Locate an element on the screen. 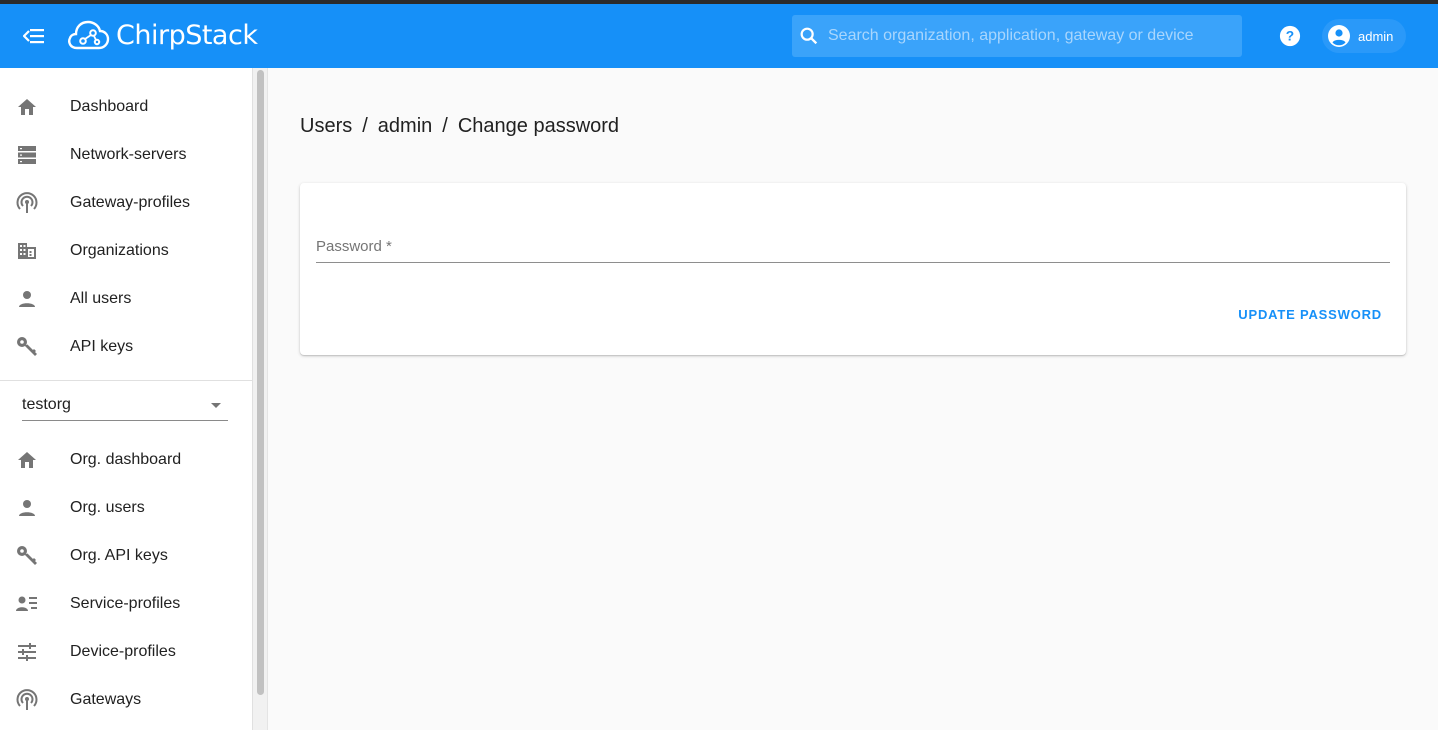  sidebar-item-label: Org. users is located at coordinates (107, 507).